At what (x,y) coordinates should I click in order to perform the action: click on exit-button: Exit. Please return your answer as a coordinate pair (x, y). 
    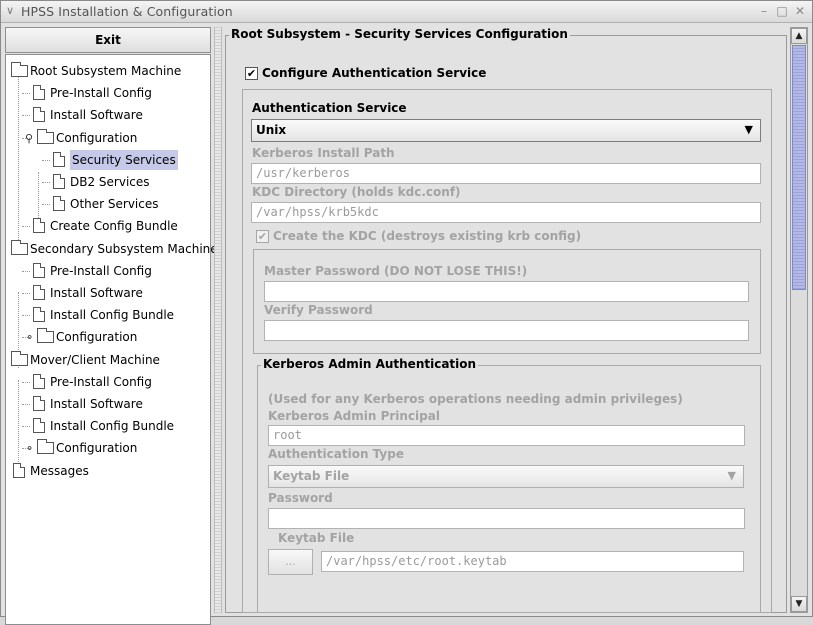
    Looking at the image, I should click on (108, 40).